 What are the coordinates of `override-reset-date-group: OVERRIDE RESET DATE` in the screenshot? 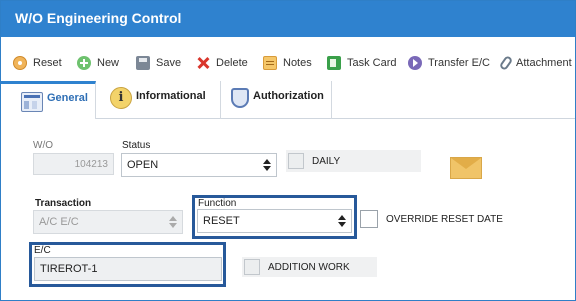 It's located at (437, 219).